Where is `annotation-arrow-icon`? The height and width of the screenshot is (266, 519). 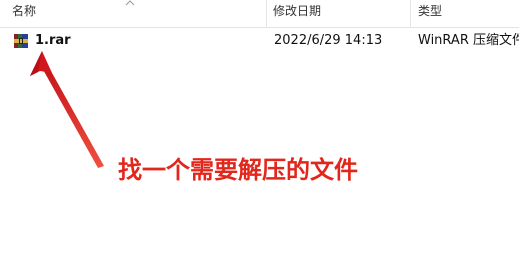
annotation-arrow-icon is located at coordinates (67, 109).